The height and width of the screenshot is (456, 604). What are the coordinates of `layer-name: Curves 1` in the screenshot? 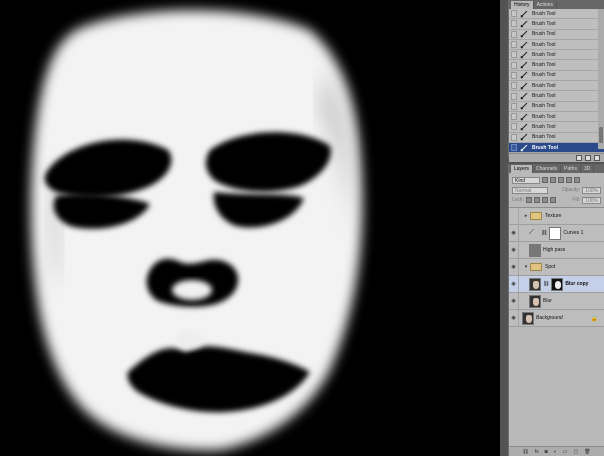 It's located at (573, 233).